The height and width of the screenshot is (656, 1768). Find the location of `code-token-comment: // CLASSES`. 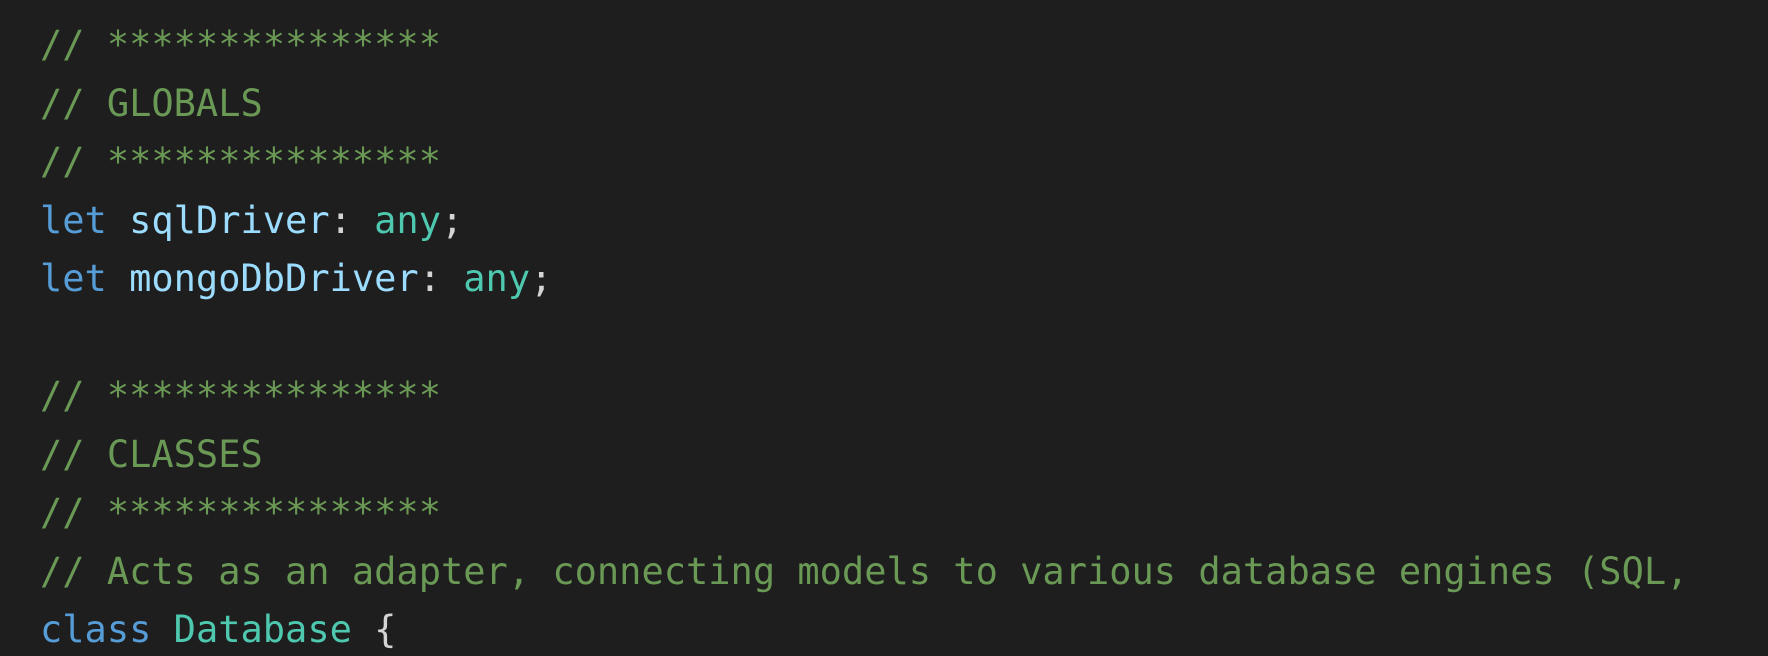

code-token-comment: // CLASSES is located at coordinates (151, 454).